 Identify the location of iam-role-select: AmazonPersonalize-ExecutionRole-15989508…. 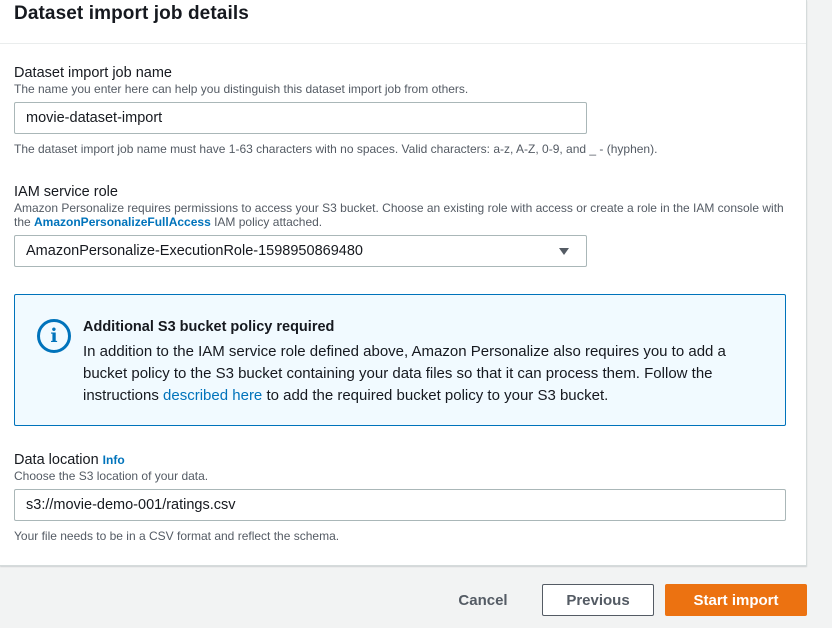
(300, 251).